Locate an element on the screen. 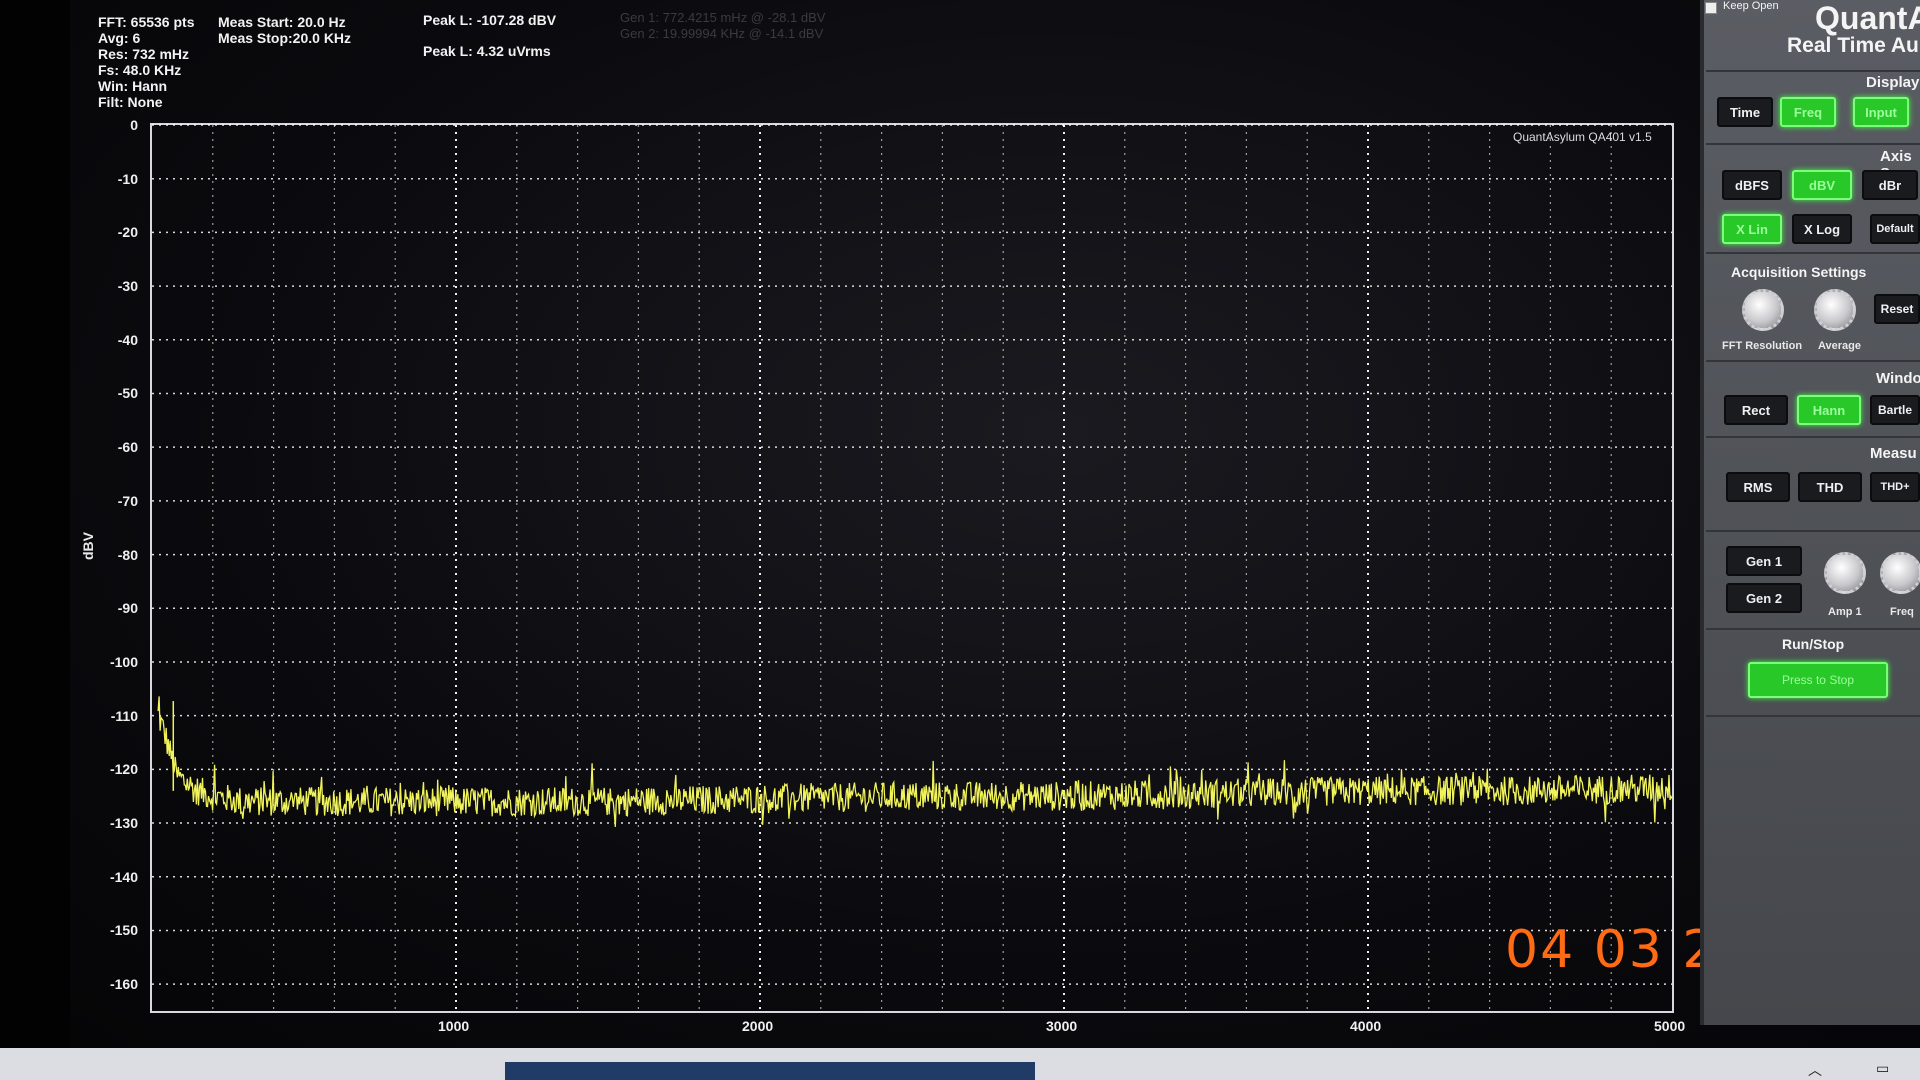  acquisition-section-title: Acquisition Settings is located at coordinates (1799, 272).